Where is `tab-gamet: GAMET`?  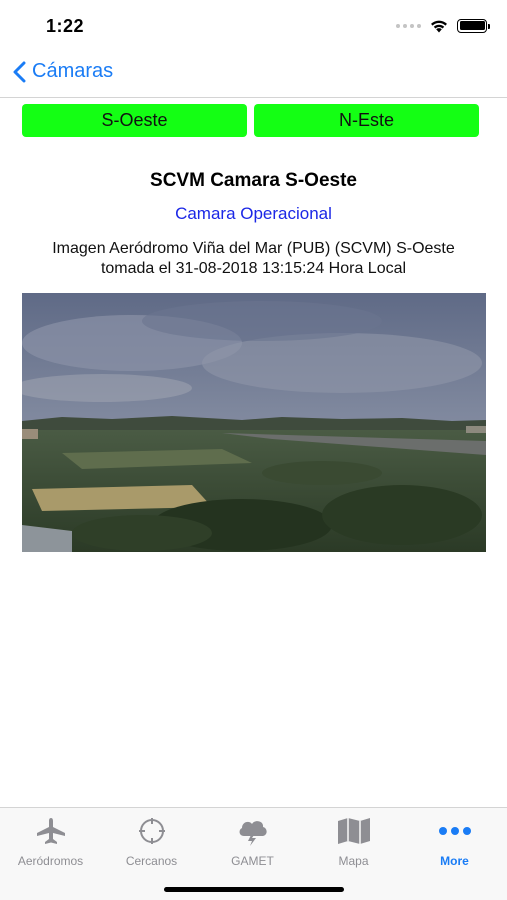
tab-gamet: GAMET is located at coordinates (252, 842).